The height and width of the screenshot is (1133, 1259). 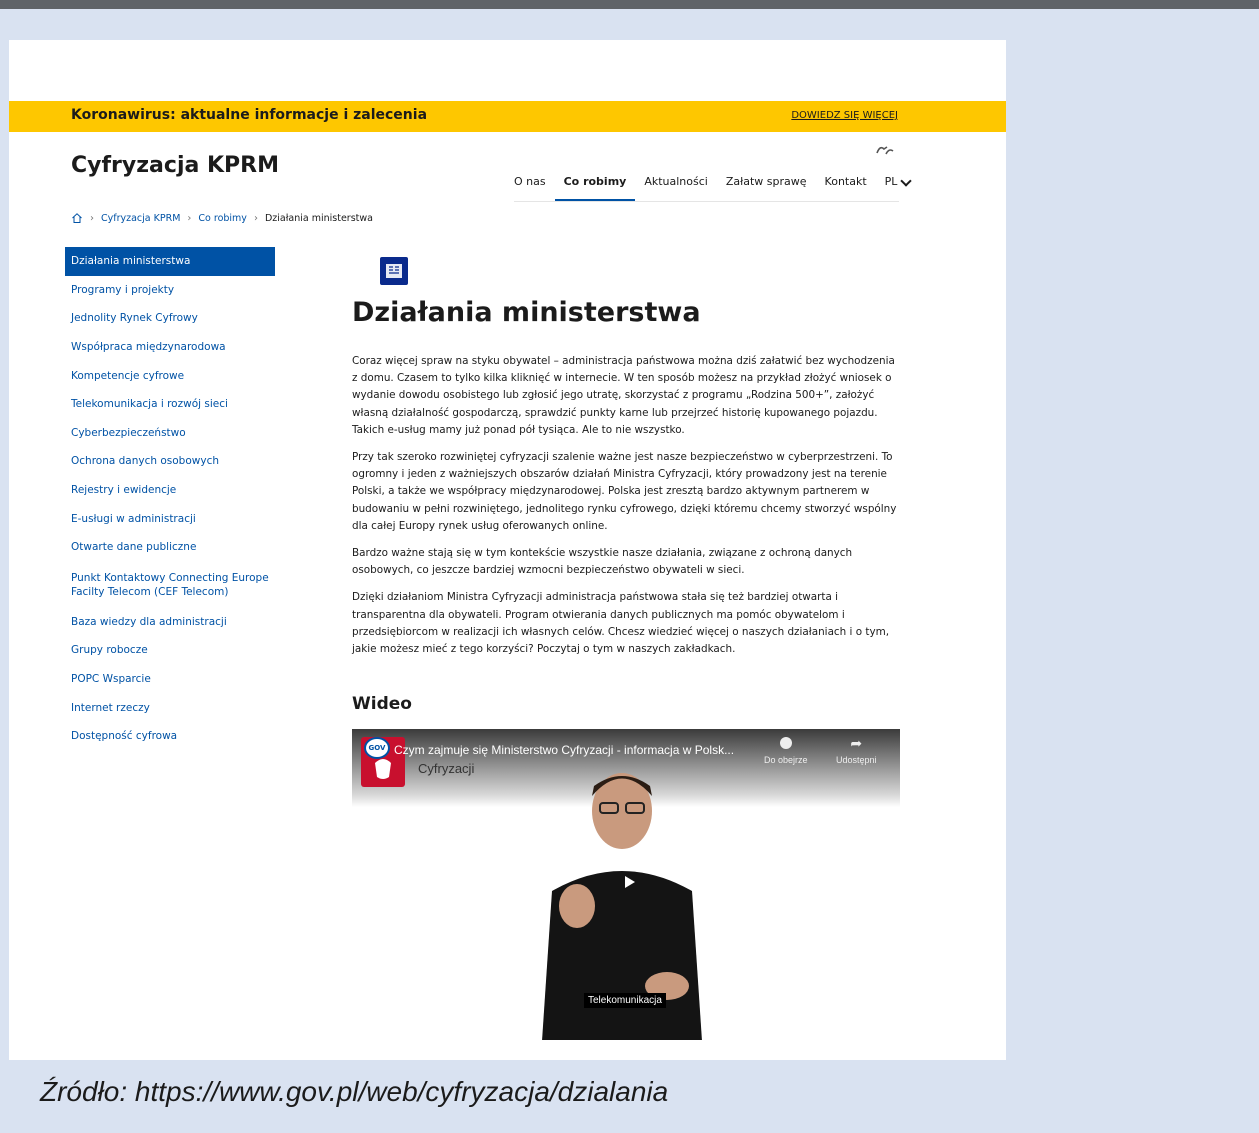 I want to click on sidebar-item-rejestry: Rejestry i ewidencje, so click(x=170, y=490).